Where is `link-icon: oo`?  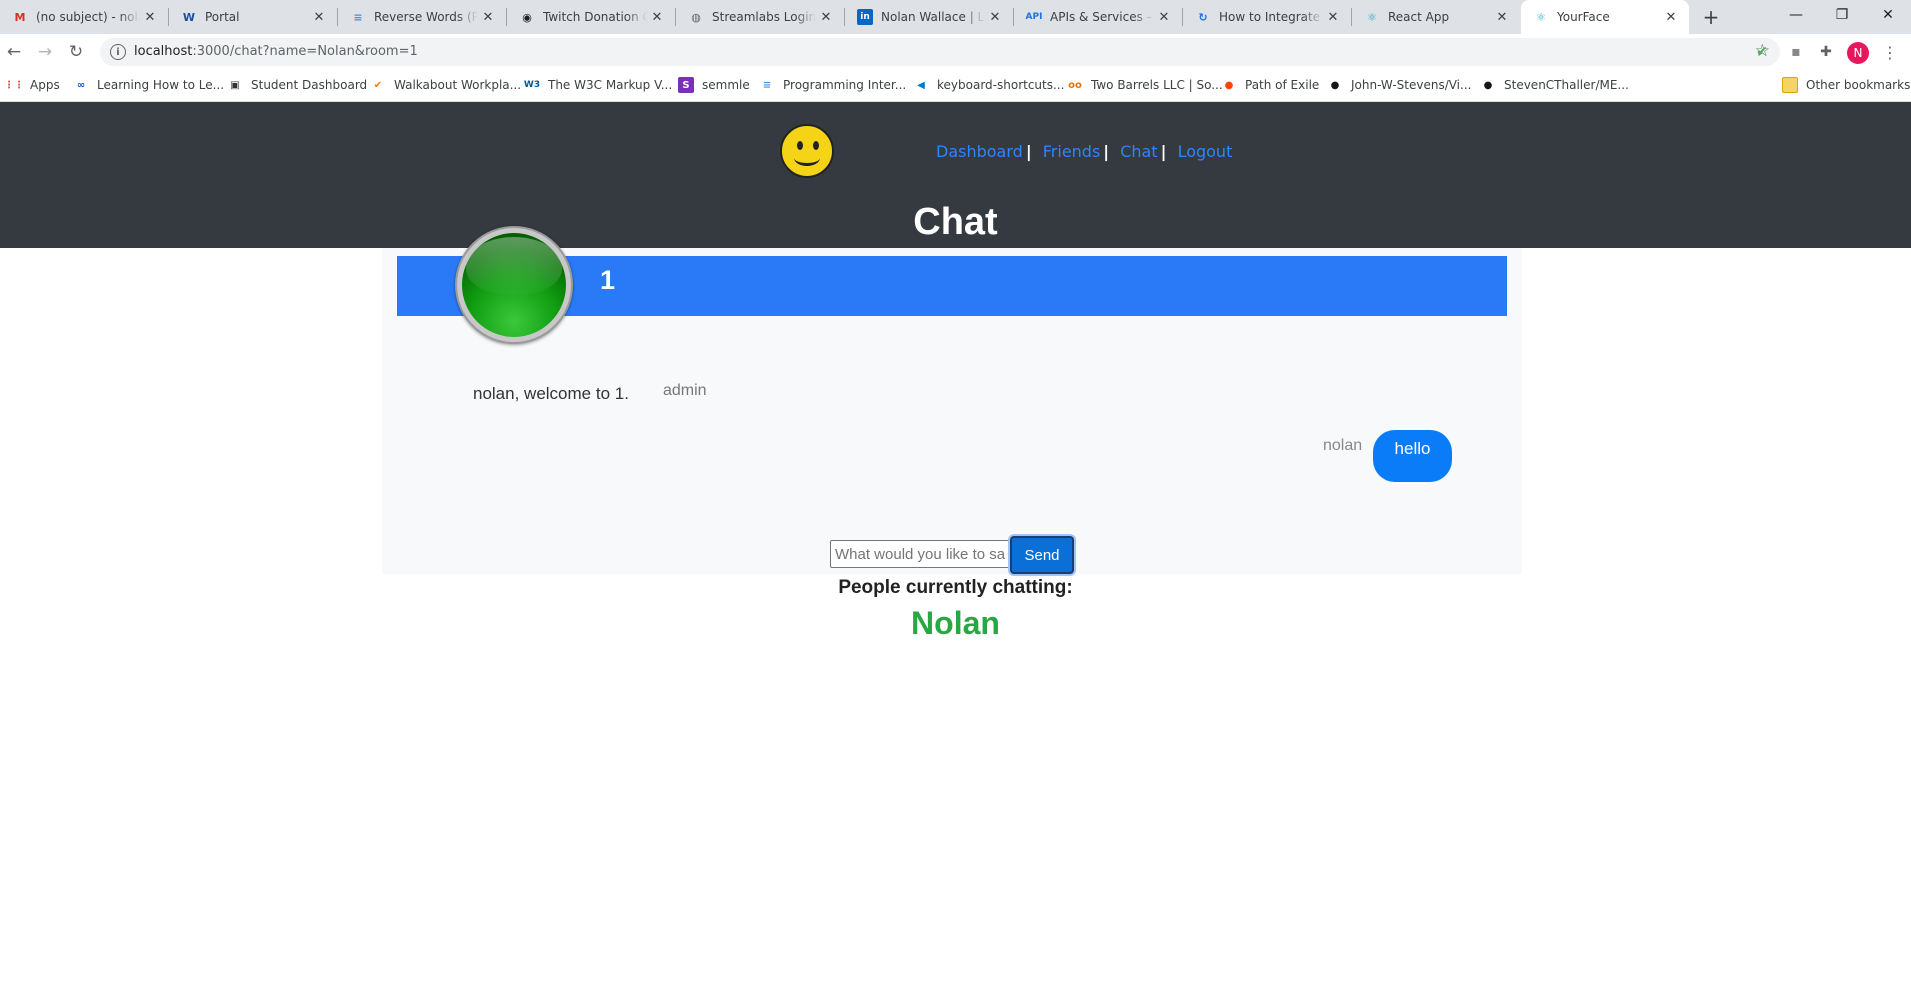 link-icon: oo is located at coordinates (1075, 85).